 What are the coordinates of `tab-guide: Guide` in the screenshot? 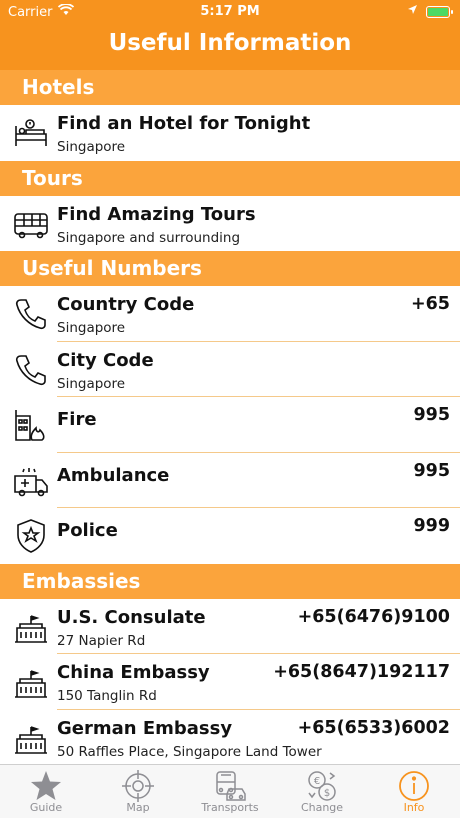 It's located at (46, 791).